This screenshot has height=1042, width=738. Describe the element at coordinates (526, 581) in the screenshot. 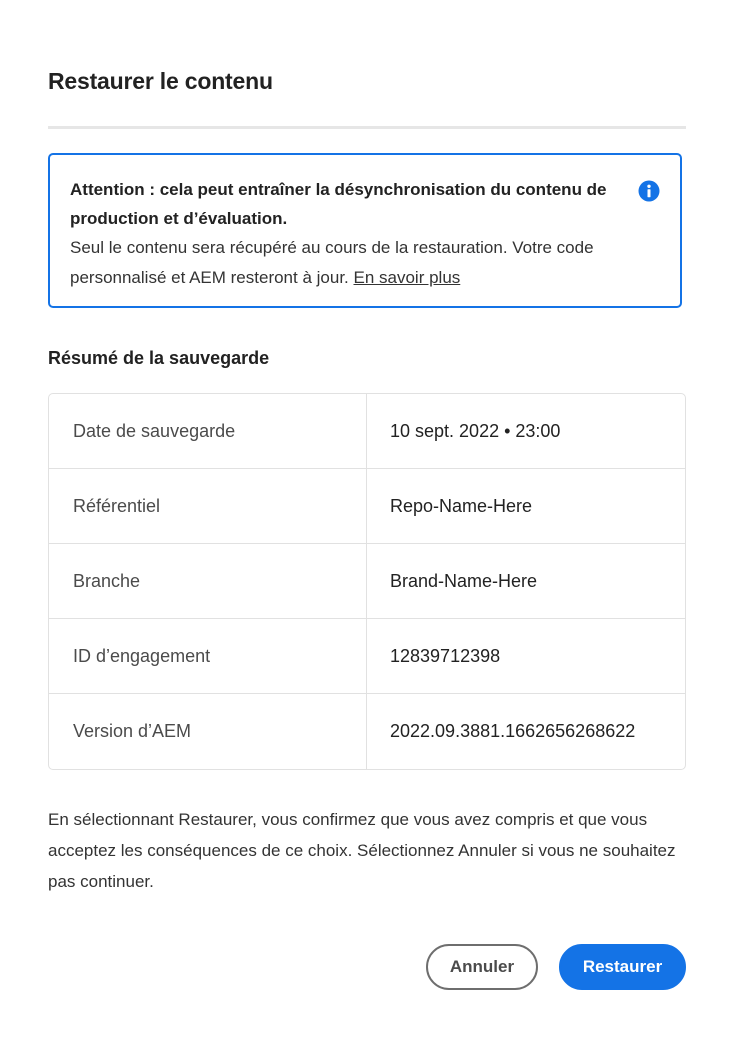

I see `row-value: Brand-Name-Here` at that location.